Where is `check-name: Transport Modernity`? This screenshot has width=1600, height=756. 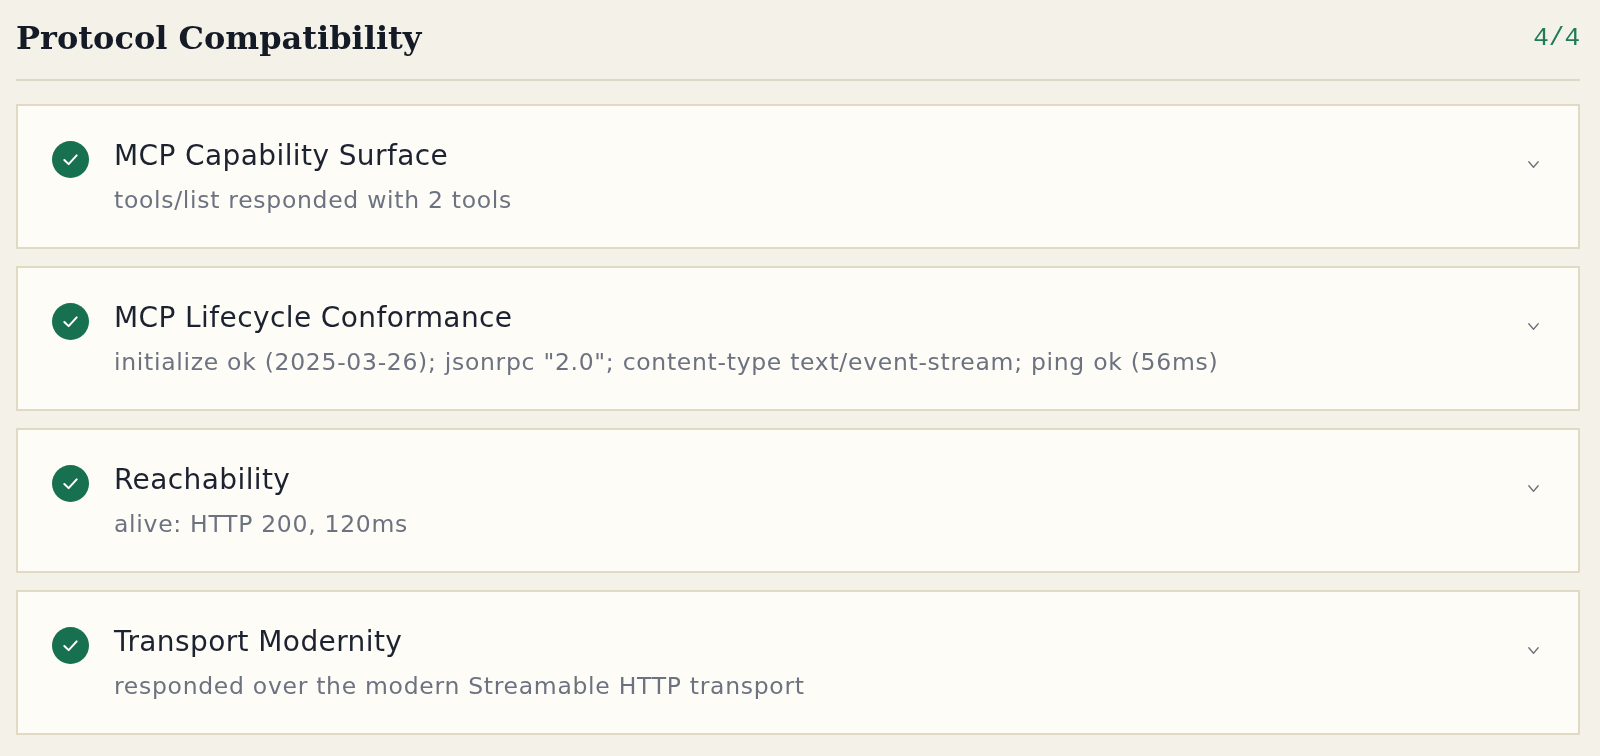 check-name: Transport Modernity is located at coordinates (259, 642).